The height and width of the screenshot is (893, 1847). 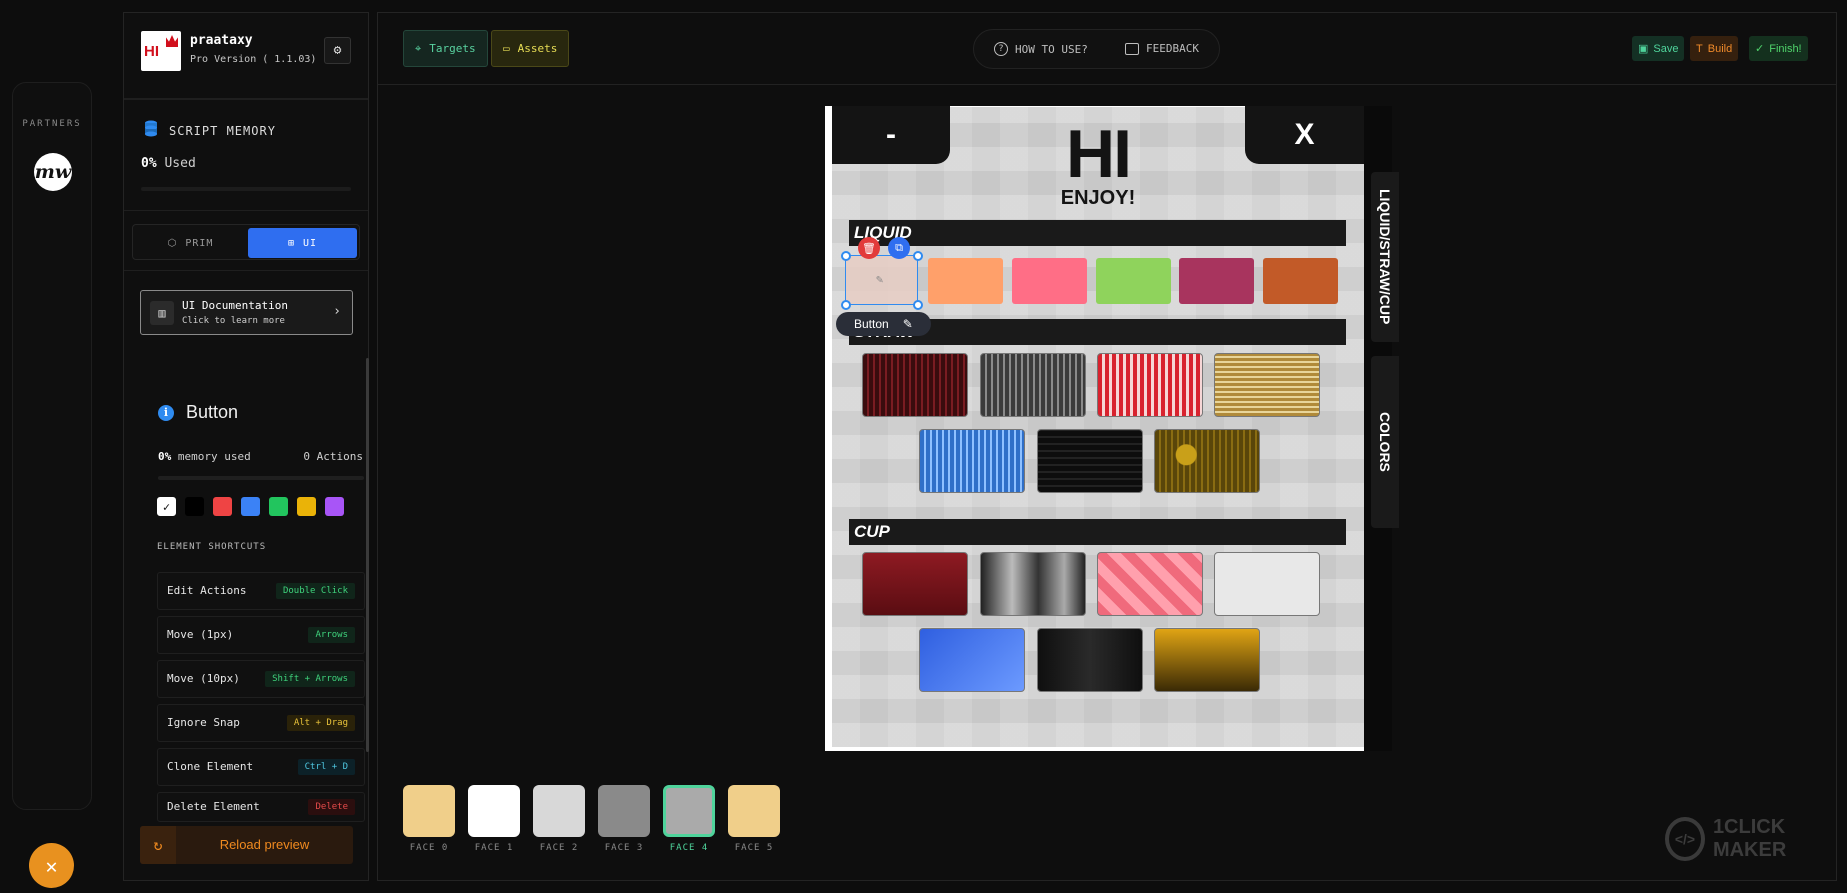 I want to click on partners-label: PARTNERS, so click(x=52, y=124).